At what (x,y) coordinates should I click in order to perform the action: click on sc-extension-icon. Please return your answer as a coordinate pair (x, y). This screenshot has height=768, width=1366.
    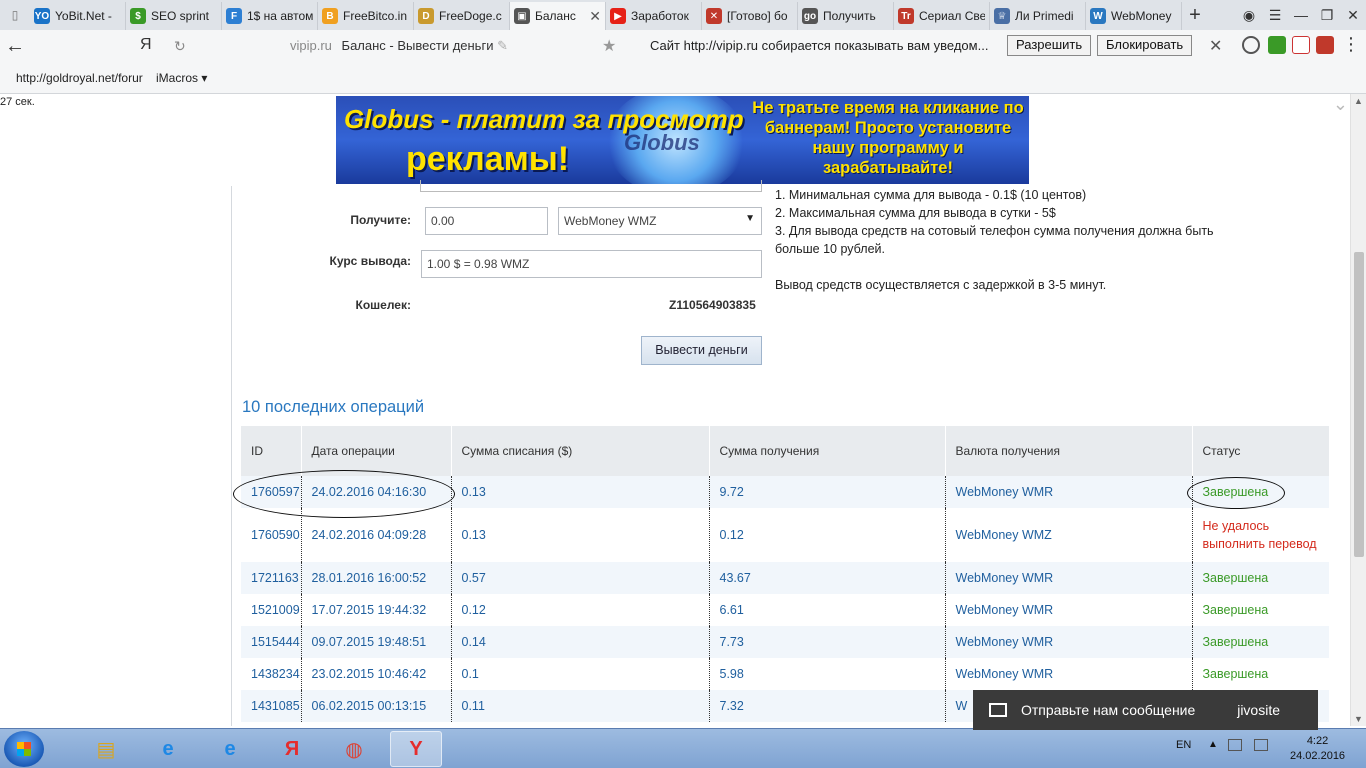
    Looking at the image, I should click on (1301, 45).